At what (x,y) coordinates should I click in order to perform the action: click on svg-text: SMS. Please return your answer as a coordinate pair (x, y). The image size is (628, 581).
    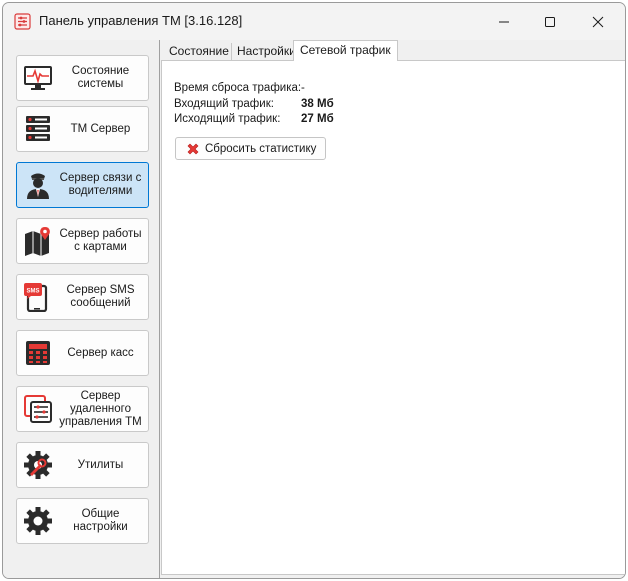
    Looking at the image, I should click on (32, 292).